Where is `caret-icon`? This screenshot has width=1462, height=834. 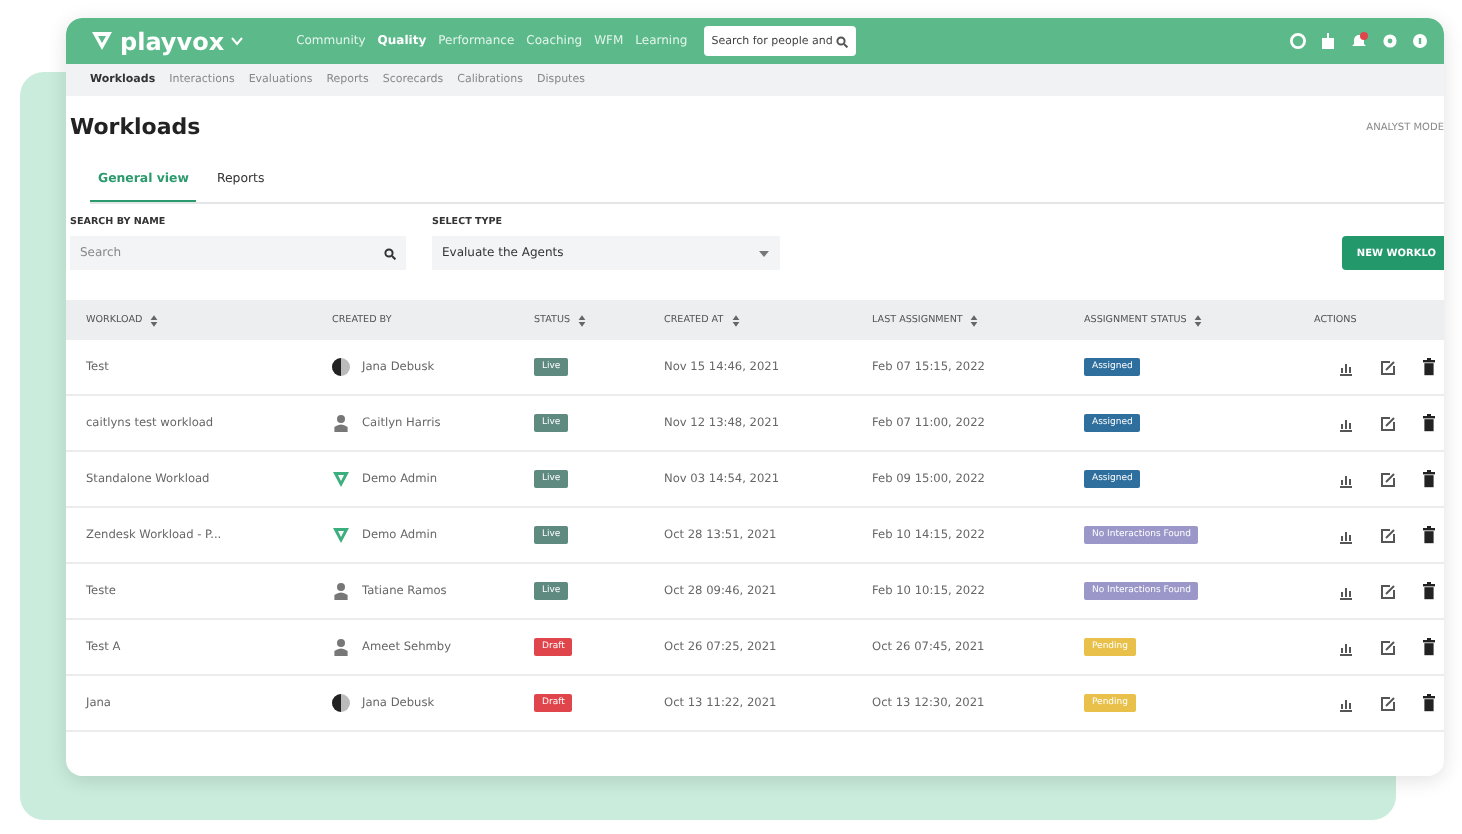
caret-icon is located at coordinates (764, 253).